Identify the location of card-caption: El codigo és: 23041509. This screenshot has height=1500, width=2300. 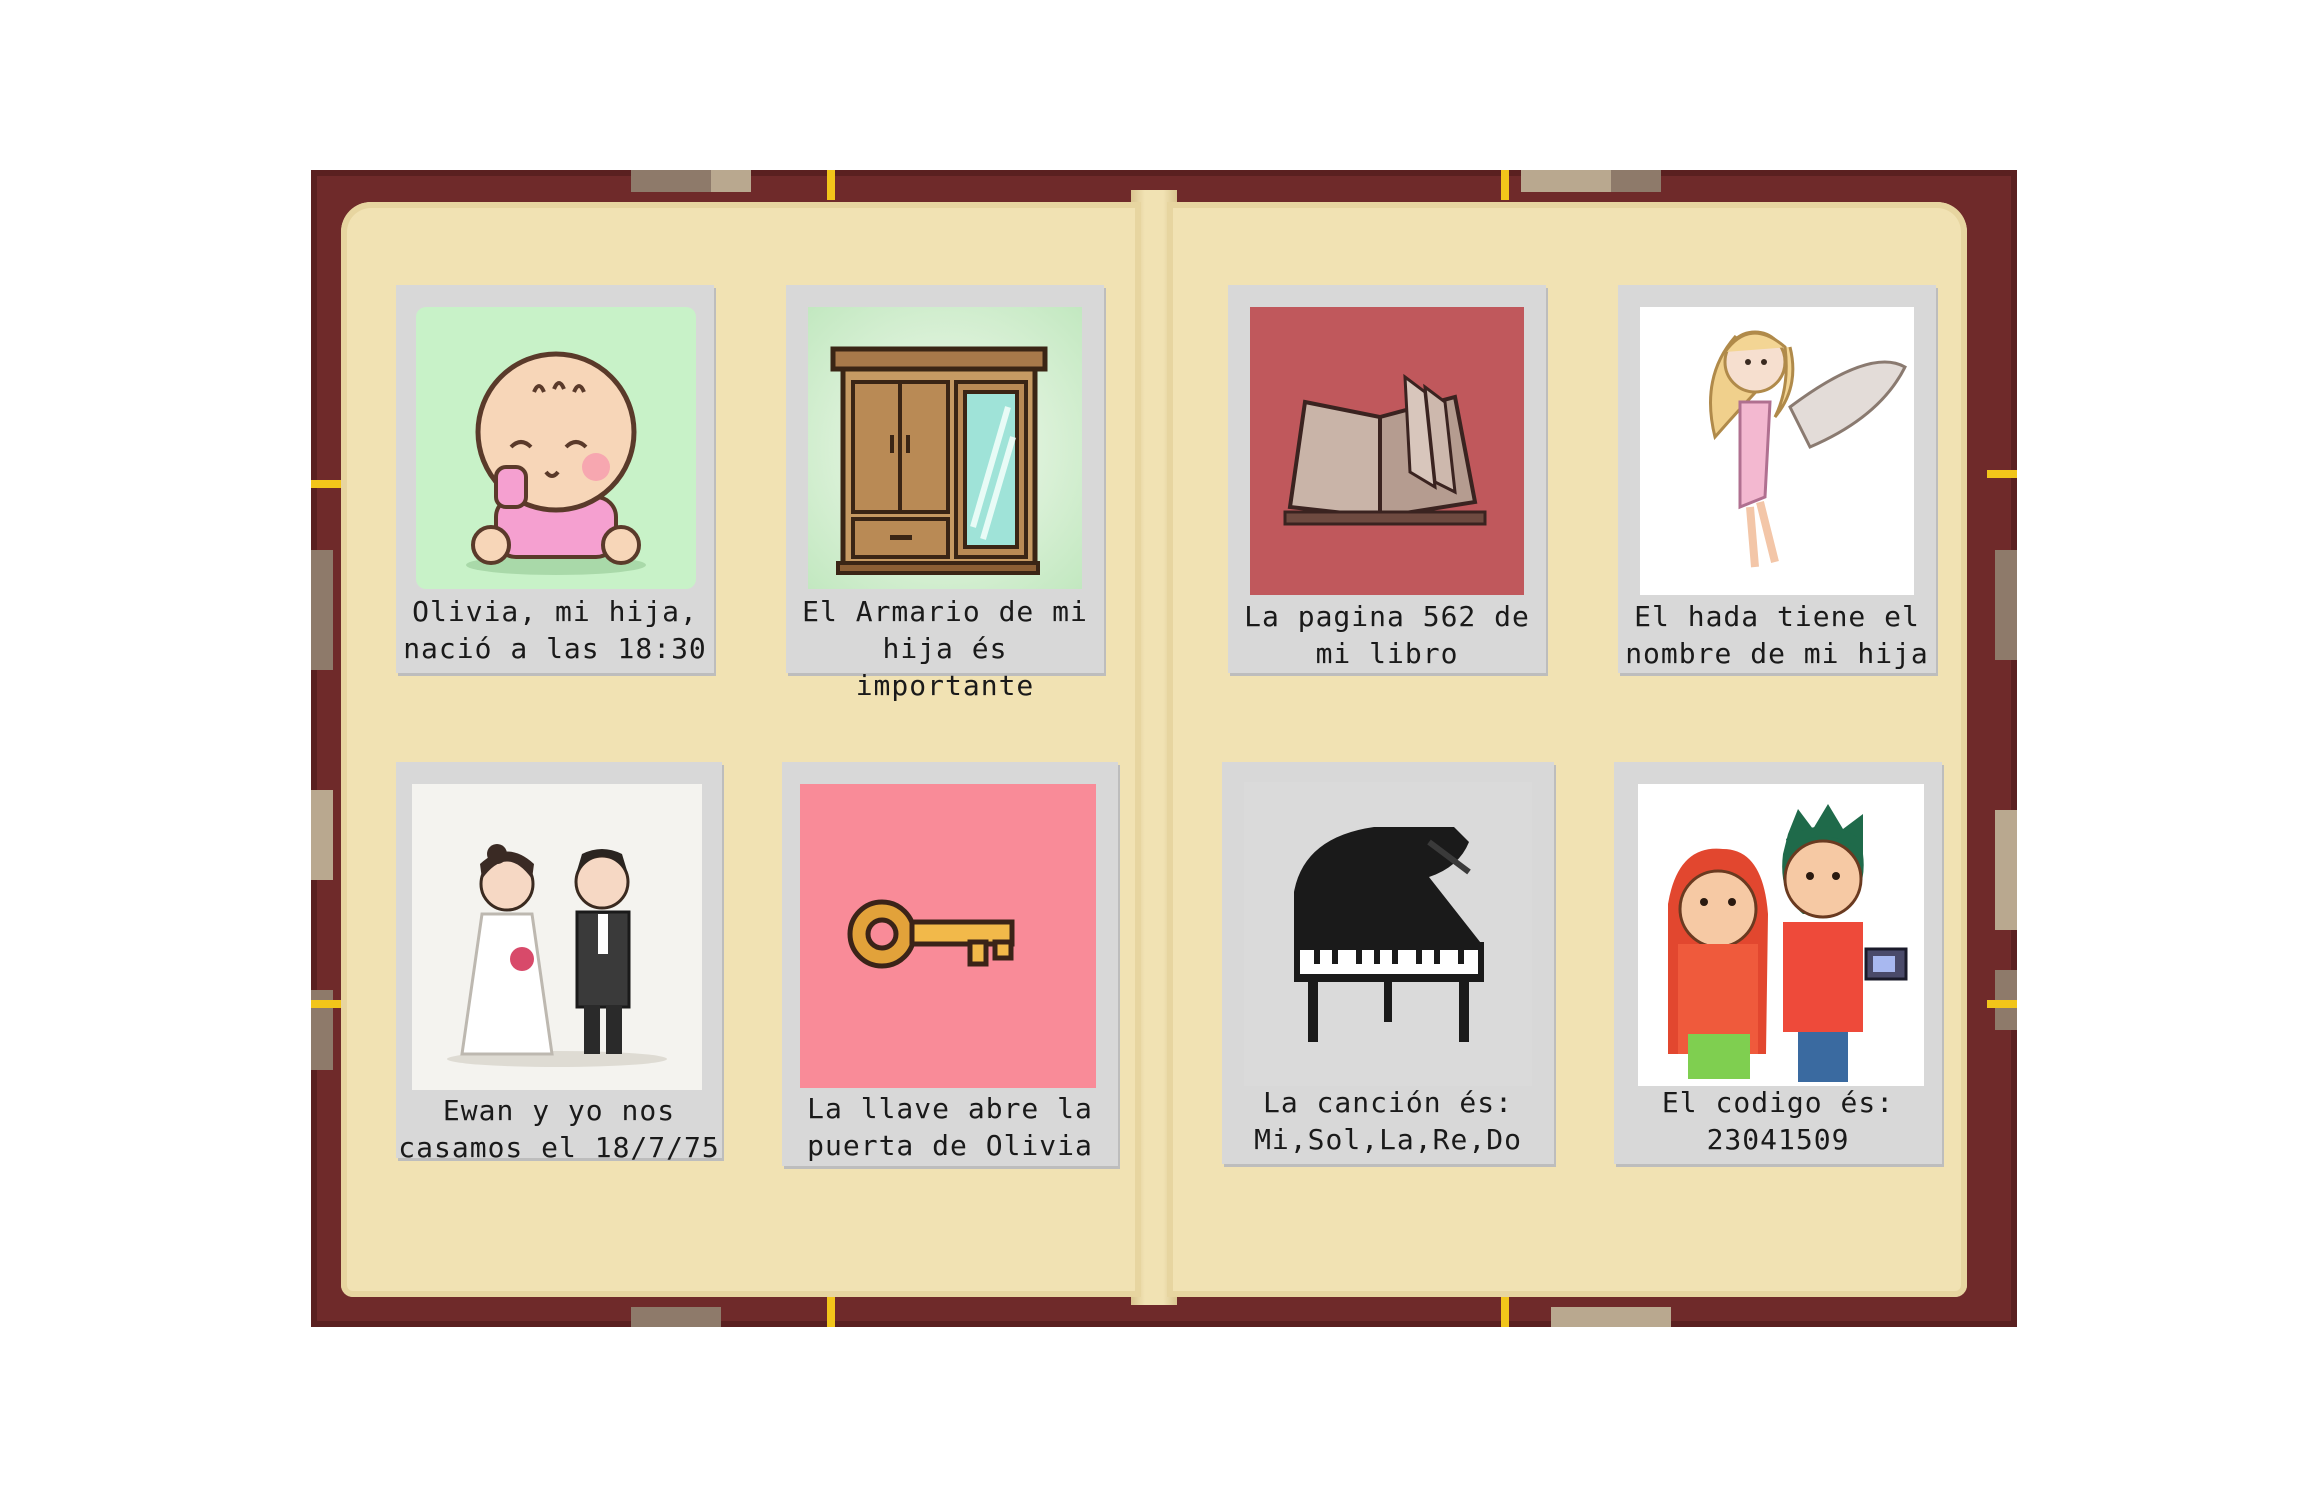
(1778, 1121).